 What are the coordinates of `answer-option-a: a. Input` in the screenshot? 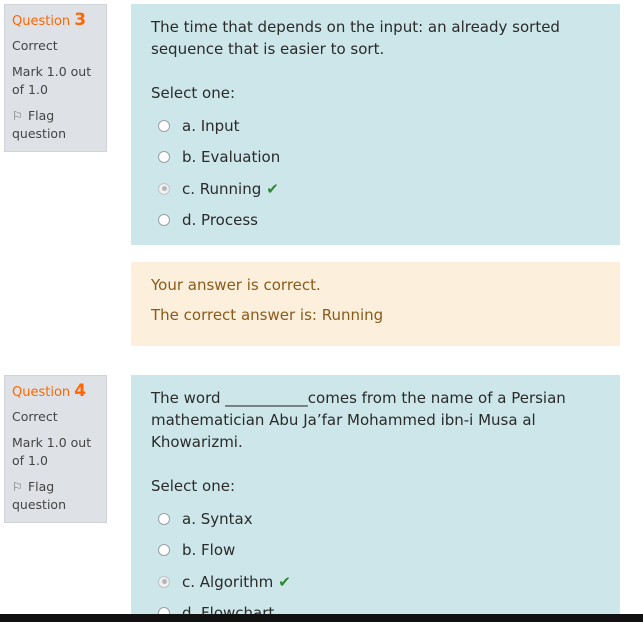 It's located at (375, 126).